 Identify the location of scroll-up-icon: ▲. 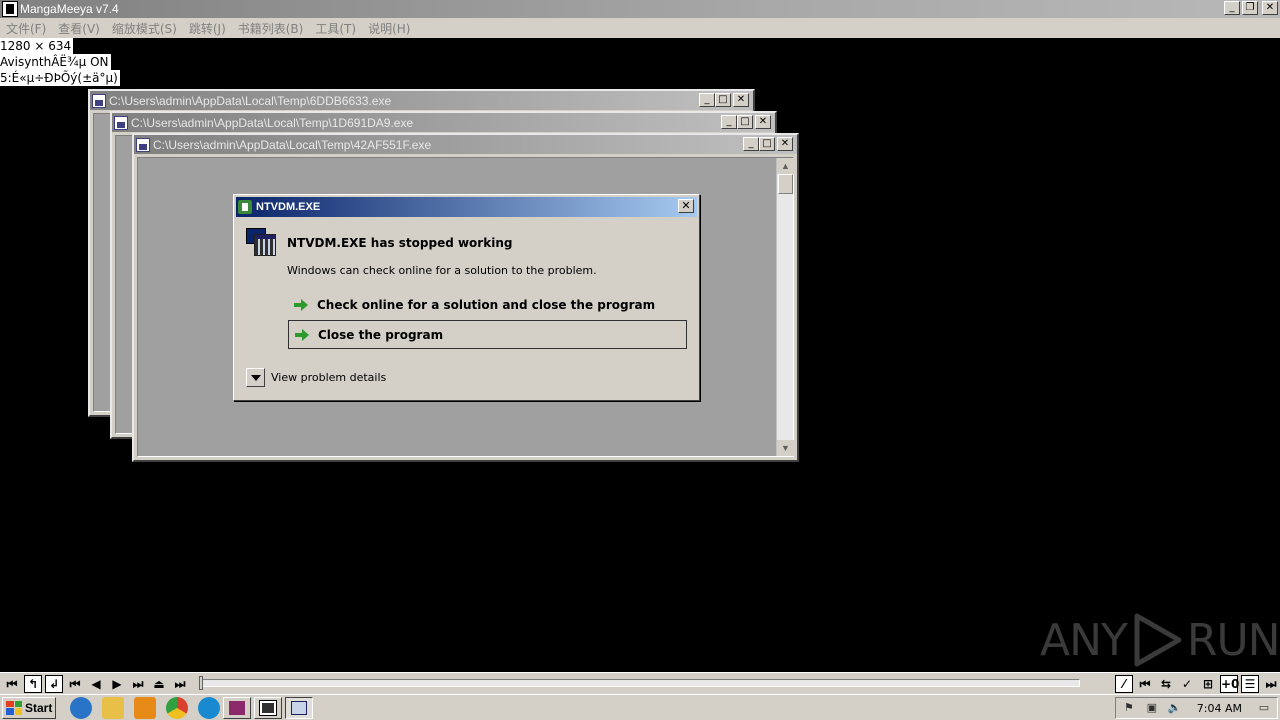
(785, 166).